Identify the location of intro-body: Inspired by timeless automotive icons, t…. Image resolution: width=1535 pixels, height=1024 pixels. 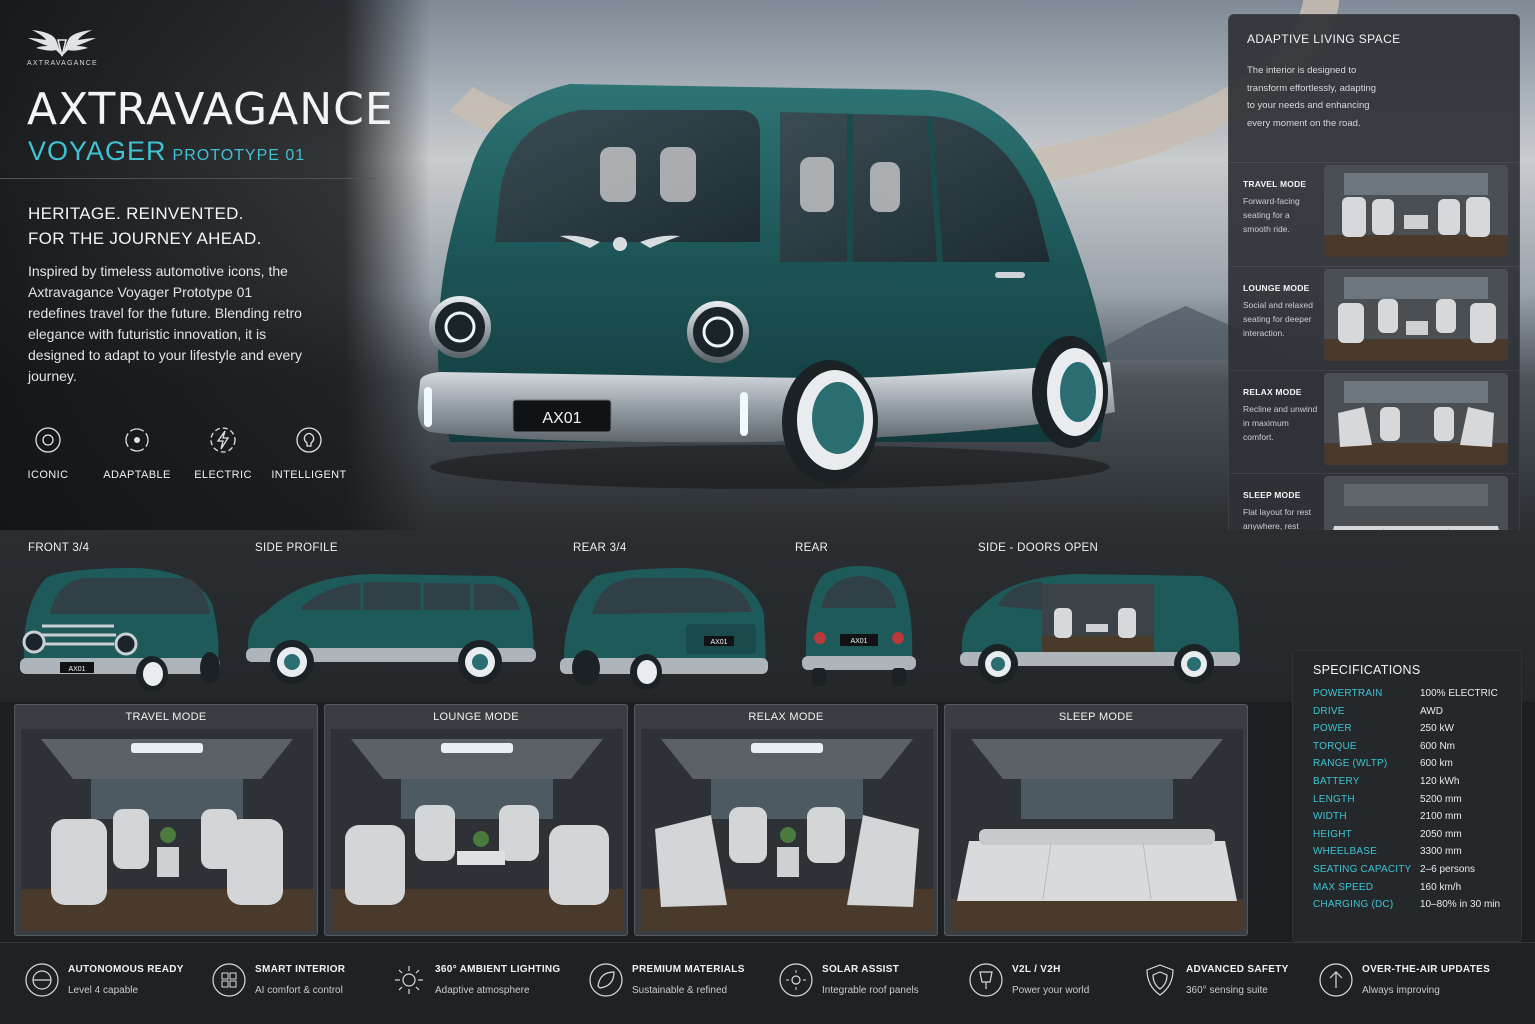
(165, 323).